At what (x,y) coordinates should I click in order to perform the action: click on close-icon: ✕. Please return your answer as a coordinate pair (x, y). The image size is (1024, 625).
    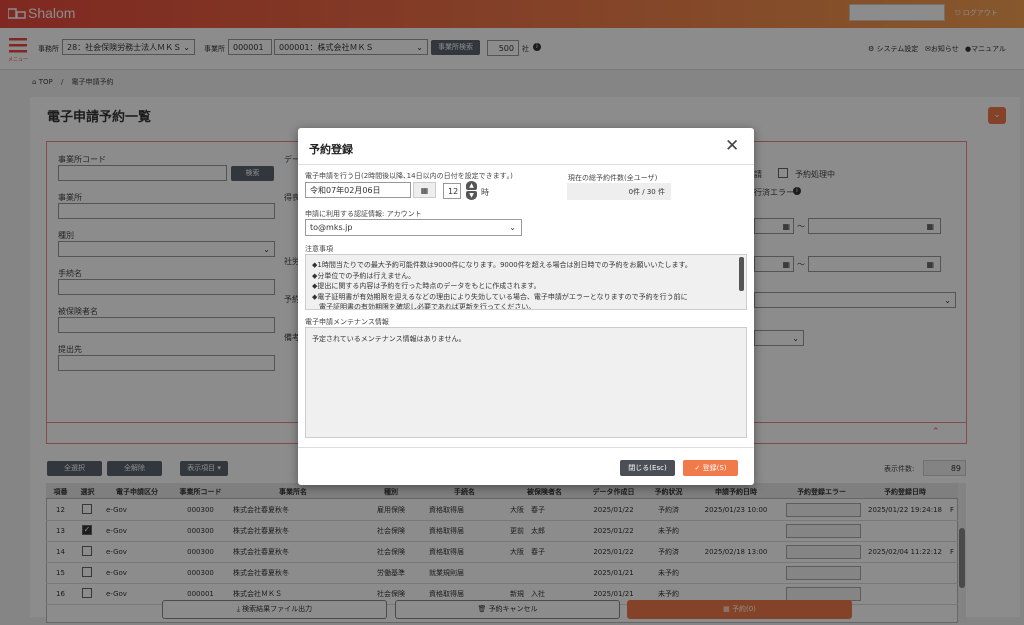
    Looking at the image, I should click on (732, 146).